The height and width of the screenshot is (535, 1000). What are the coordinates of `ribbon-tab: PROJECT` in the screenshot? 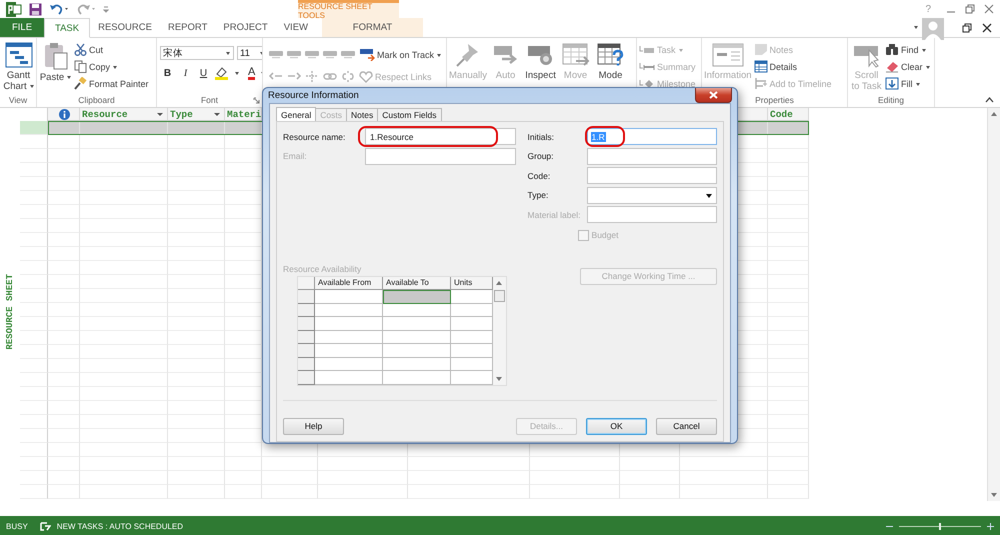 It's located at (245, 27).